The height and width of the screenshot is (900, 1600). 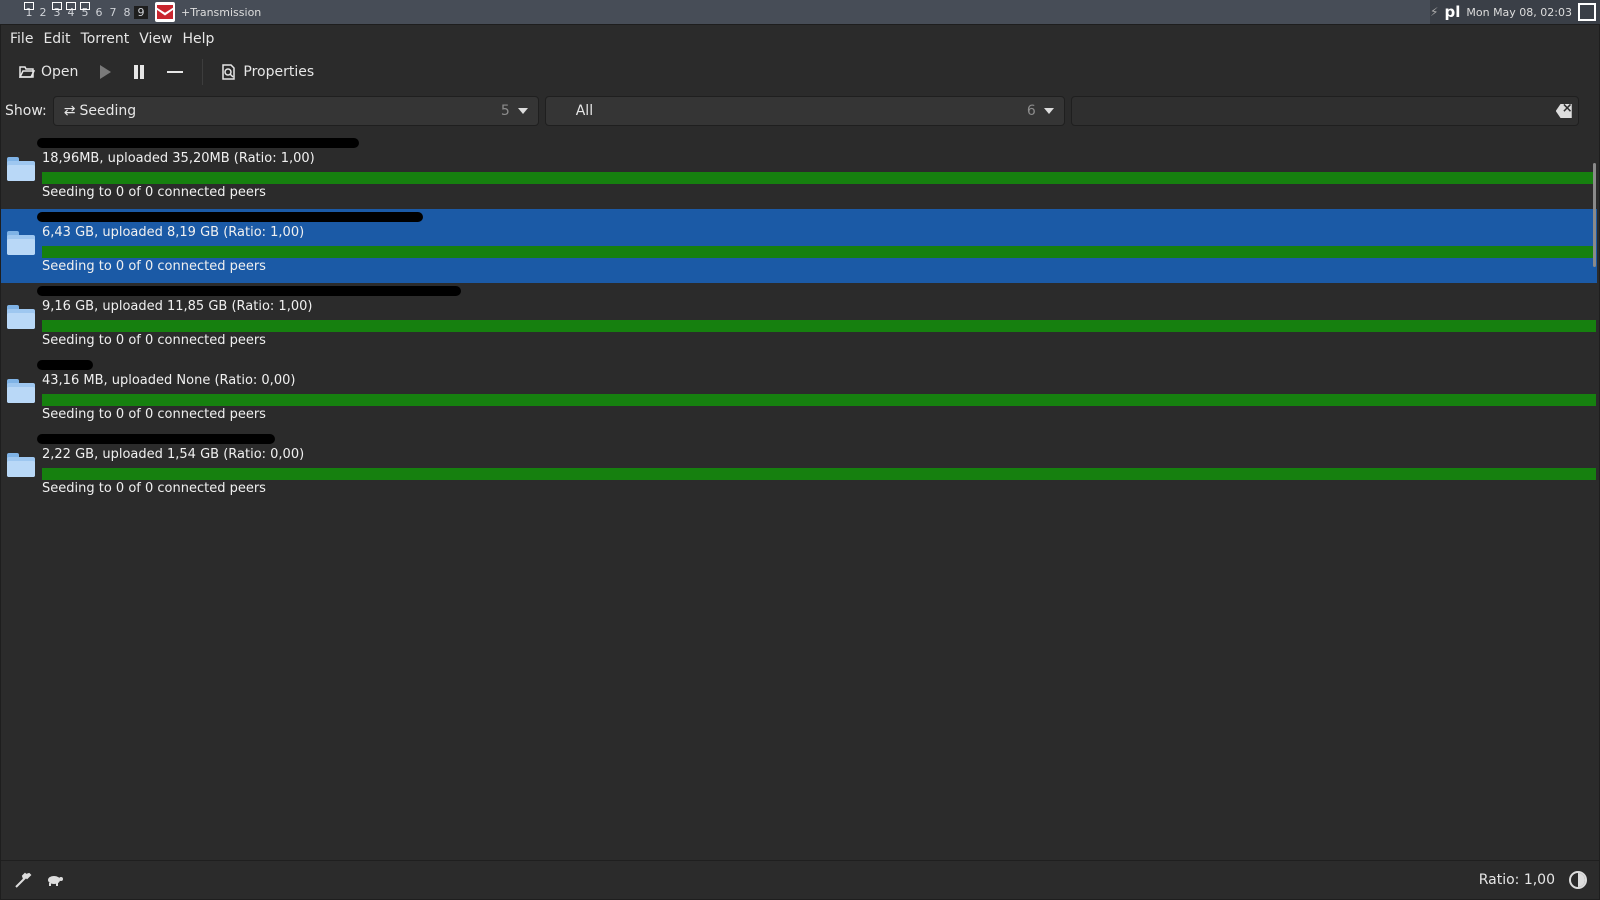 I want to click on status-bar: Ratio: 1,00, so click(x=800, y=879).